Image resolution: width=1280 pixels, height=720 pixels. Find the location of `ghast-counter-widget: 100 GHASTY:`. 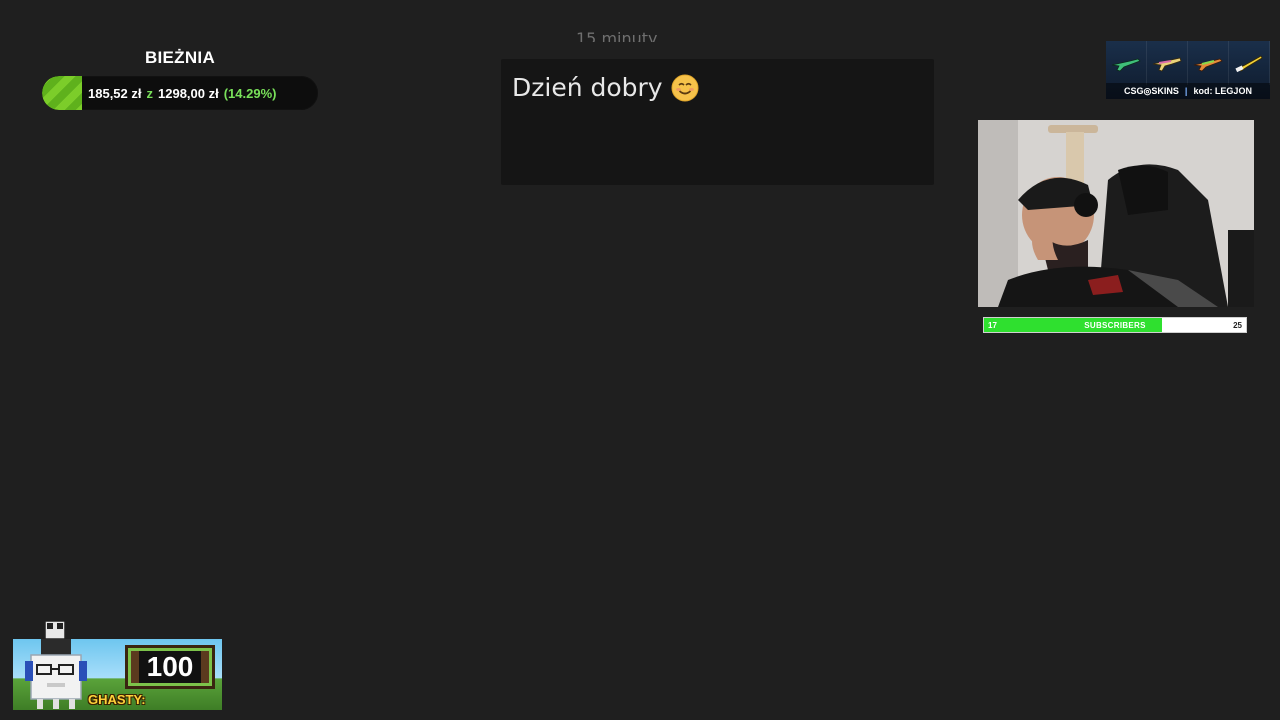

ghast-counter-widget: 100 GHASTY: is located at coordinates (117, 665).